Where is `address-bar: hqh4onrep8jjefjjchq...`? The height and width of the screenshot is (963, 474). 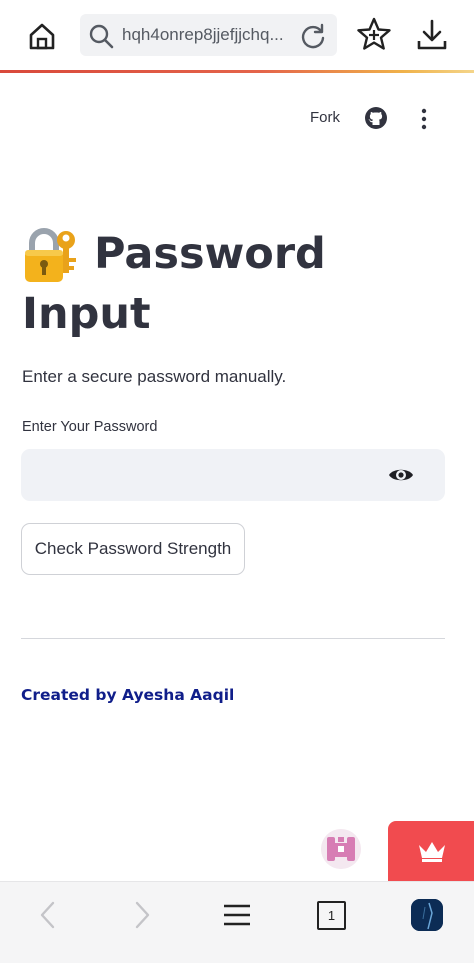 address-bar: hqh4onrep8jjefjjchq... is located at coordinates (208, 35).